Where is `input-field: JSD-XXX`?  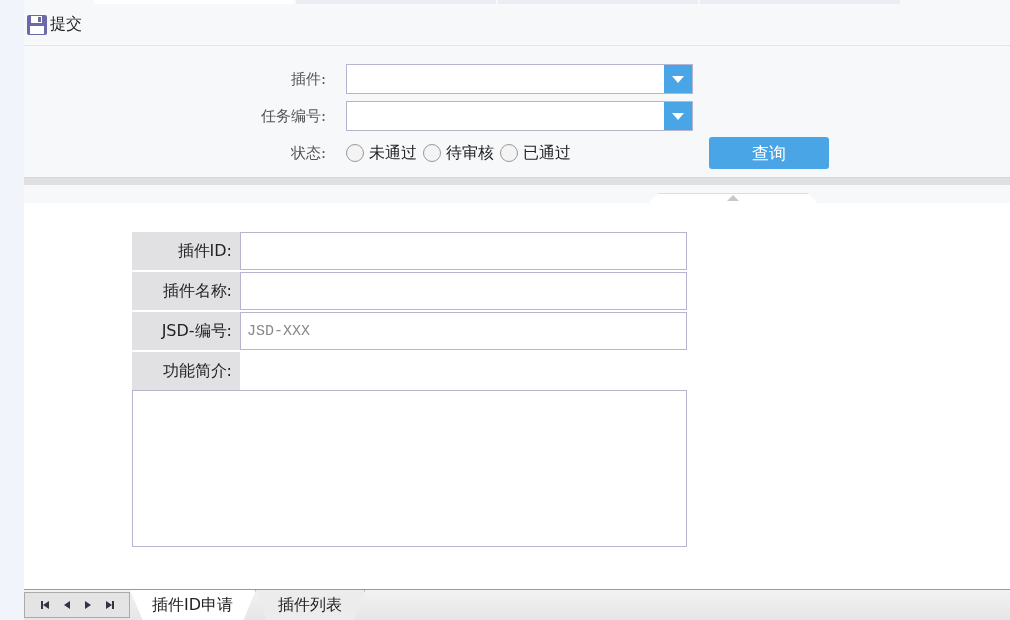 input-field: JSD-XXX is located at coordinates (463, 331).